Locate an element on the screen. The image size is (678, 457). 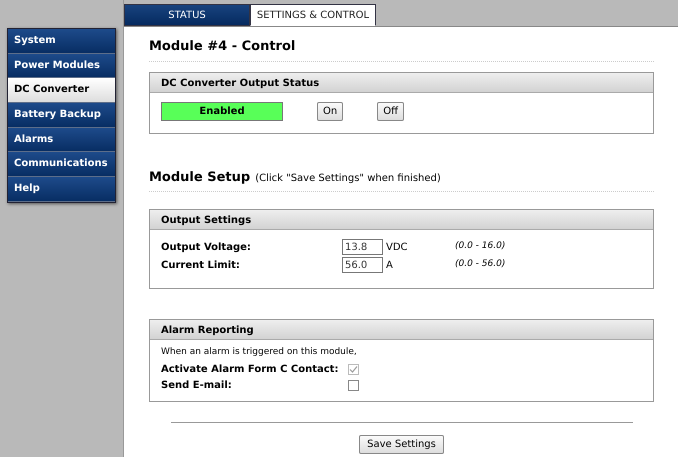
field-label: Current Limit: is located at coordinates (201, 265).